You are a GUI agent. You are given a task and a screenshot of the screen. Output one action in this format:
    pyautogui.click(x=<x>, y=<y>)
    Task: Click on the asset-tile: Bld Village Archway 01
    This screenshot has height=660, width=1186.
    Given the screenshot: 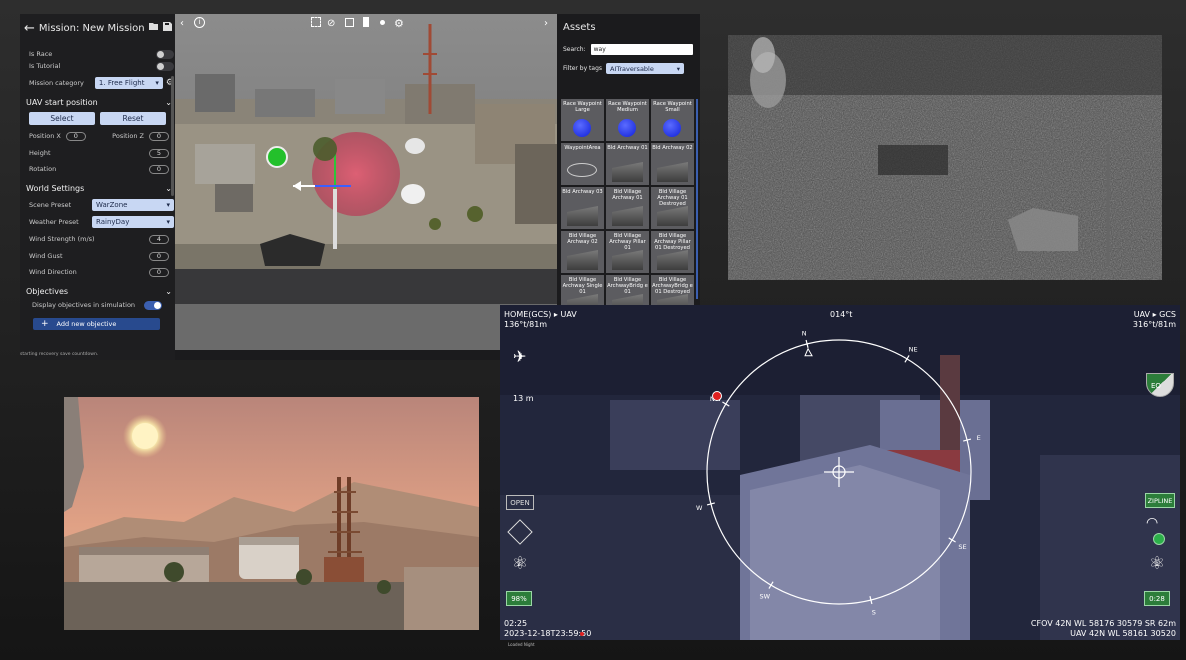 What is the action you would take?
    pyautogui.click(x=627, y=208)
    